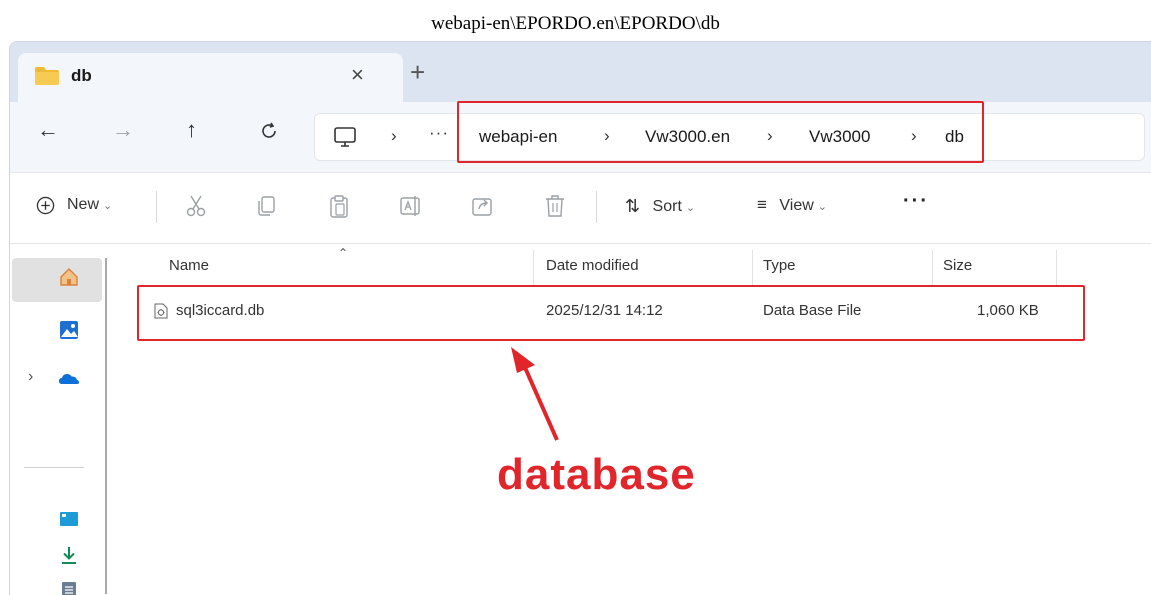 The width and height of the screenshot is (1151, 595). I want to click on annotation-arrow-icon, so click(535, 394).